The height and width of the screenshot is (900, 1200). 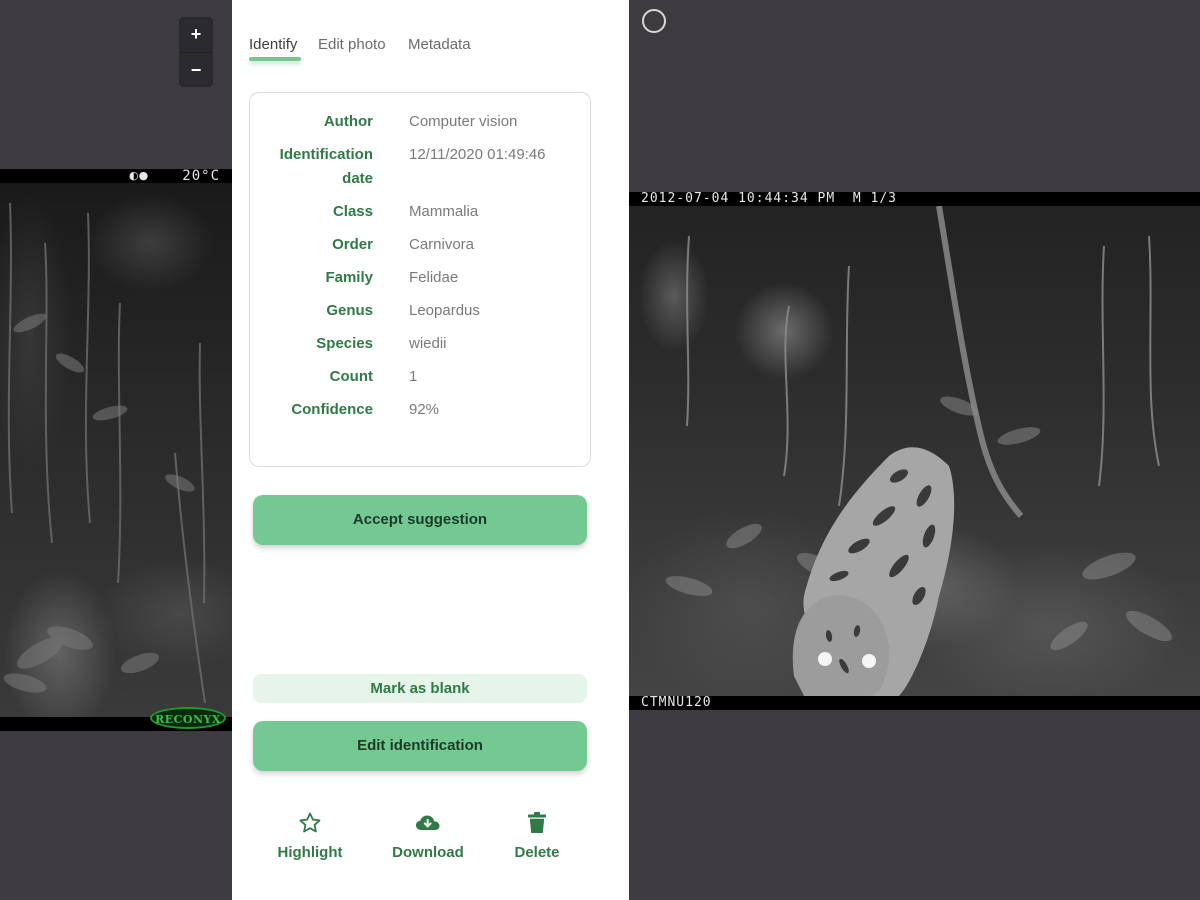 What do you see at coordinates (537, 852) in the screenshot?
I see `delete-label: Delete` at bounding box center [537, 852].